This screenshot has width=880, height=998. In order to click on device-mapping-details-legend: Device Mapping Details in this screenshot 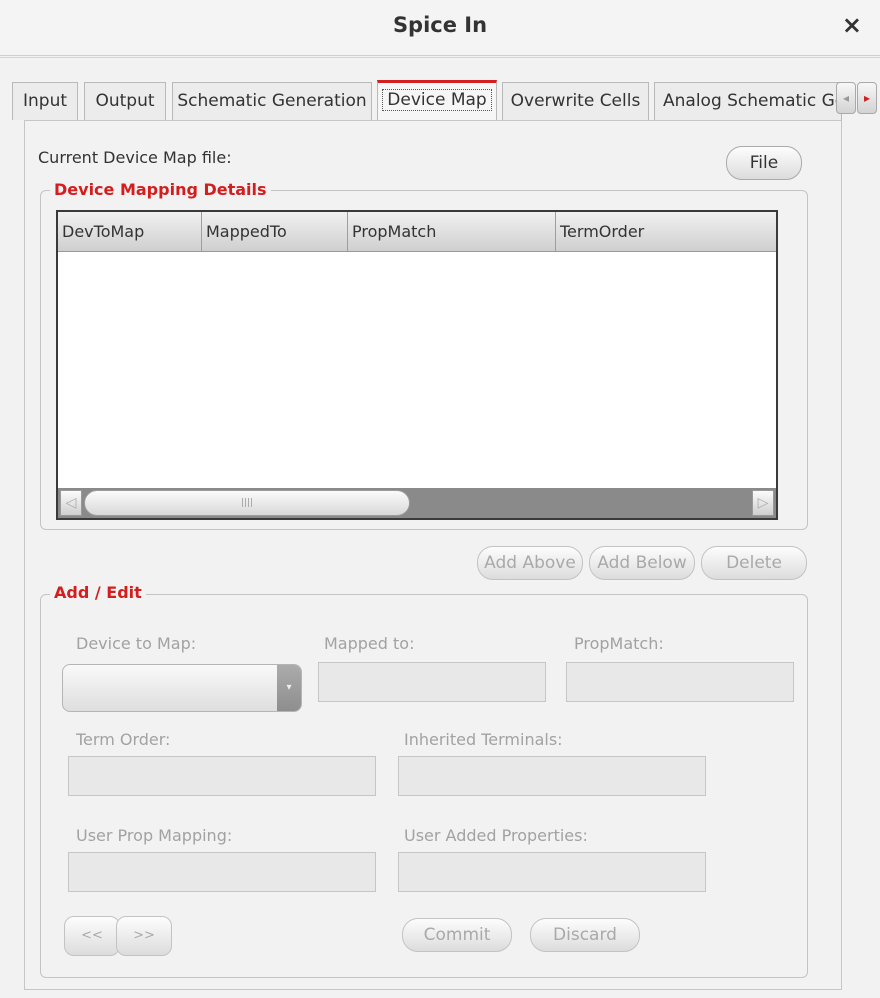, I will do `click(160, 189)`.